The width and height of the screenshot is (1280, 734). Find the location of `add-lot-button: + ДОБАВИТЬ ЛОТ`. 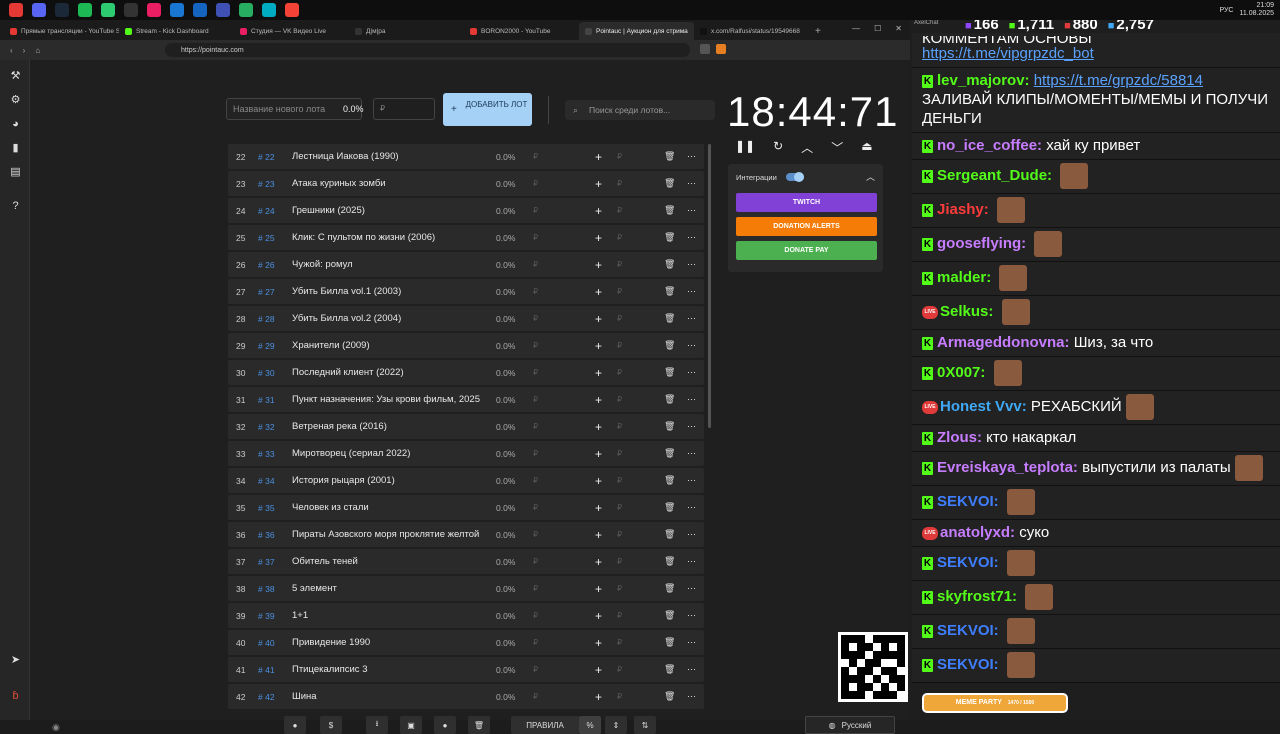

add-lot-button: + ДОБАВИТЬ ЛОТ is located at coordinates (487, 109).